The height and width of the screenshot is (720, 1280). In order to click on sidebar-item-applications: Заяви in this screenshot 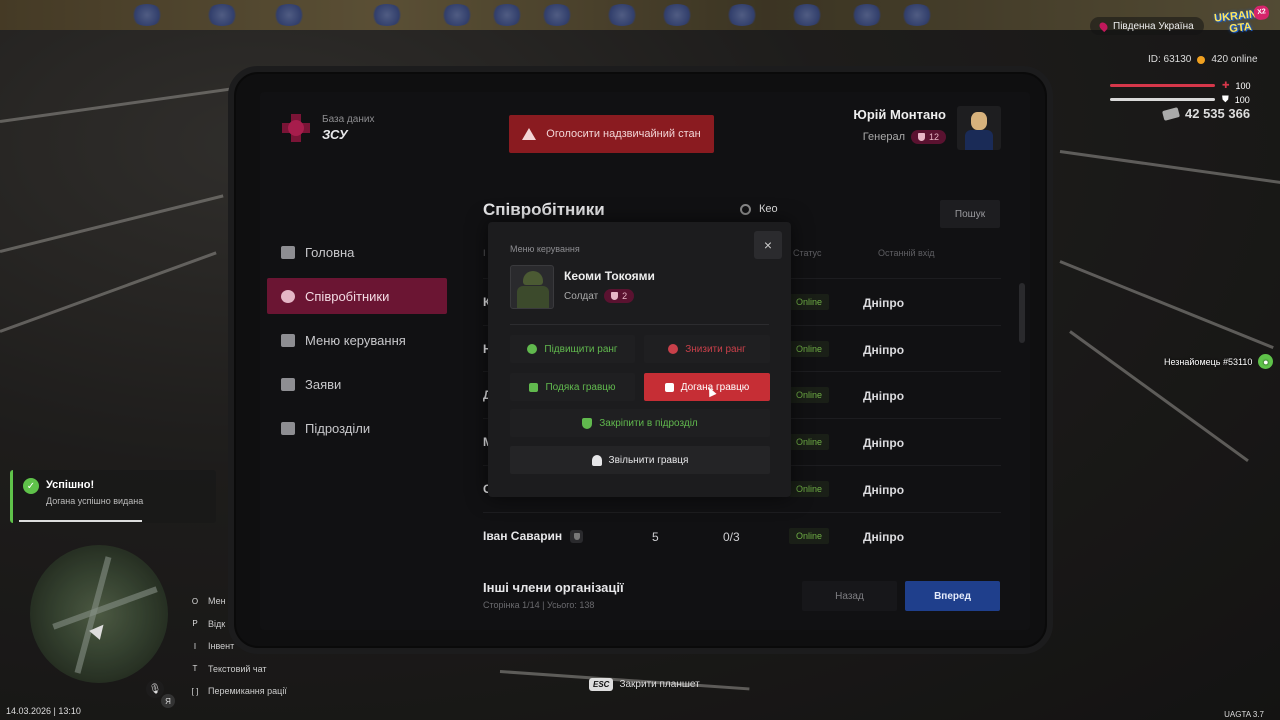, I will do `click(357, 384)`.